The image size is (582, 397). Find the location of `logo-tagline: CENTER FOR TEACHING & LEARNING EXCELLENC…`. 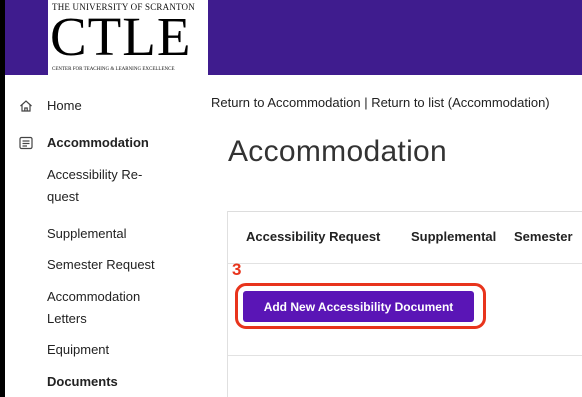

logo-tagline: CENTER FOR TEACHING & LEARNING EXCELLENC… is located at coordinates (113, 69).